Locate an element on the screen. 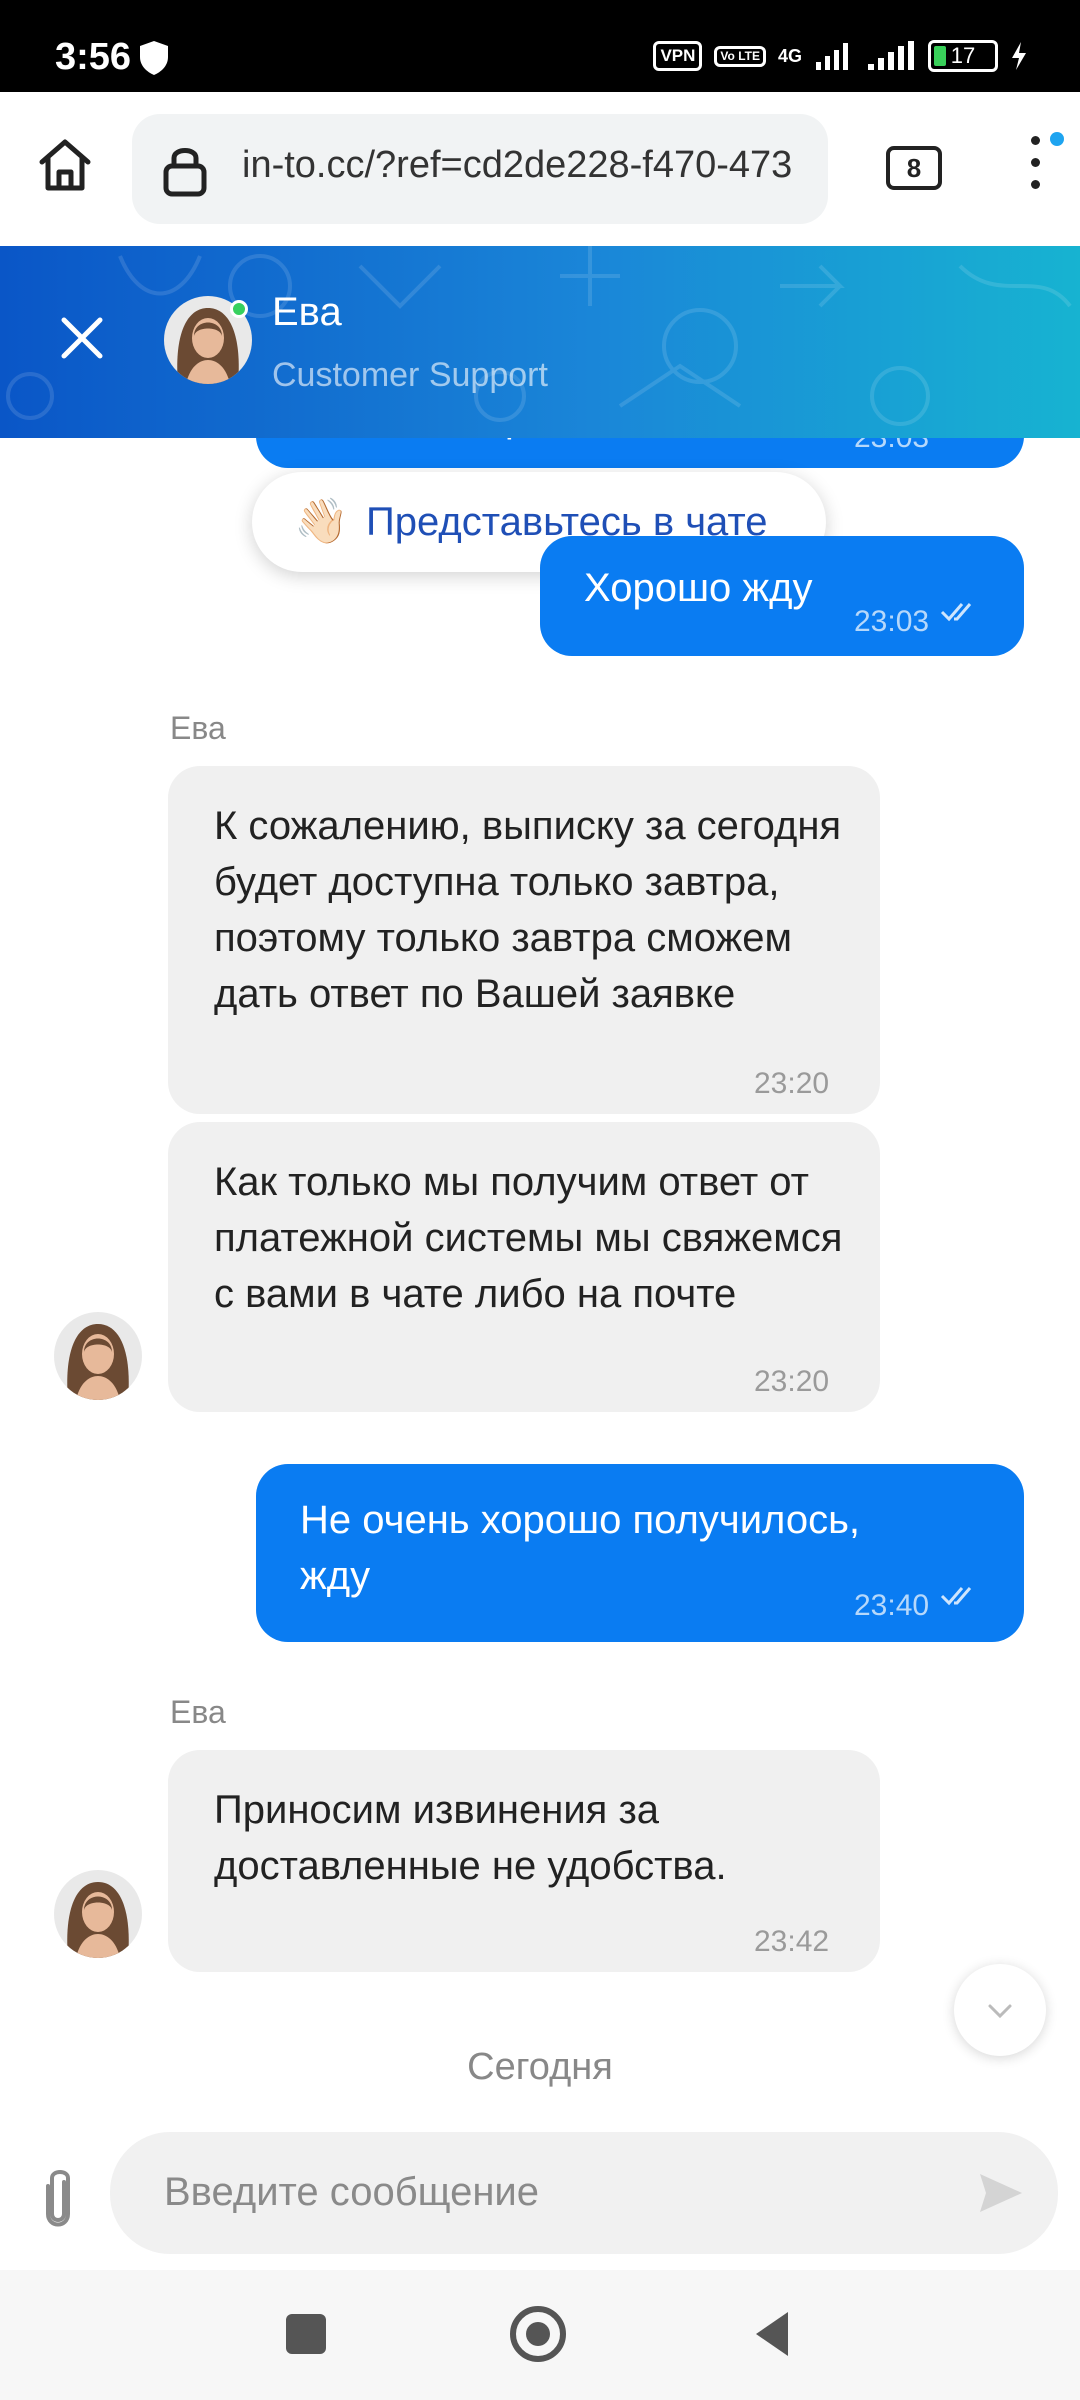 The image size is (1080, 2400). message-outgoing: Не очень хорошо получилось, жду 23:40 is located at coordinates (640, 1553).